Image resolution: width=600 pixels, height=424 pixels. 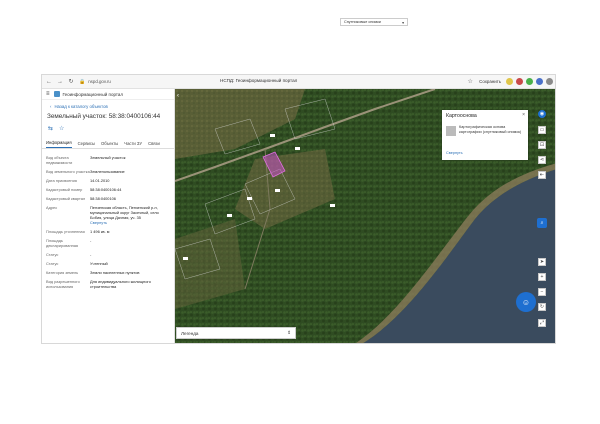 I want to click on attribute-key: Площадь уточненная, so click(x=65, y=231).